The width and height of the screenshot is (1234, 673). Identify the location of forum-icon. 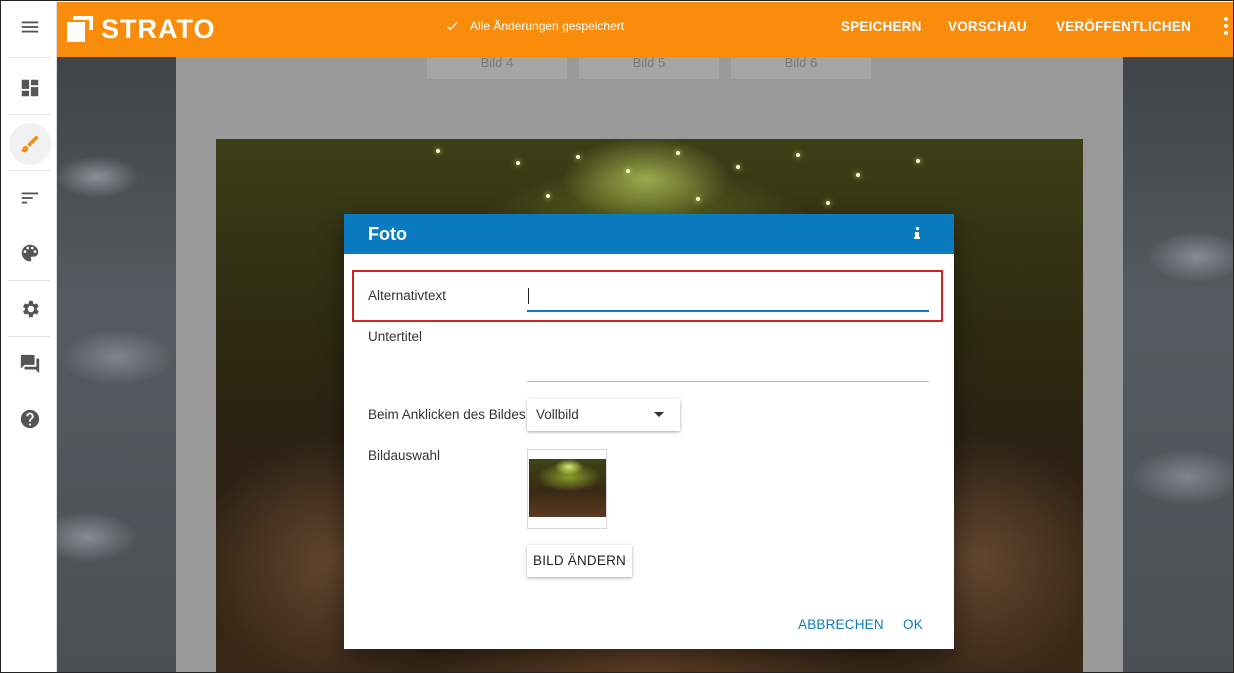
(29, 364).